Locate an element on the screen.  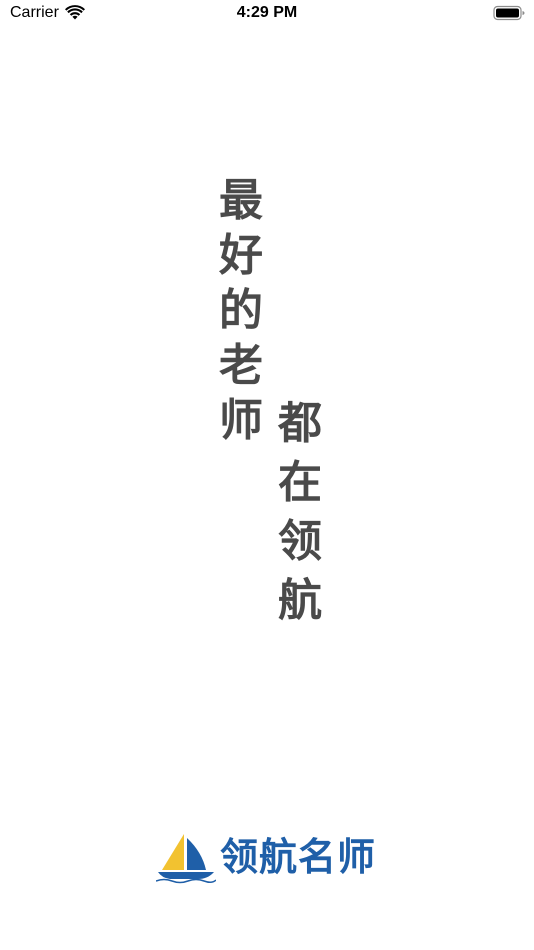
slogan-column-1: 最 好 的 老 师 is located at coordinates (241, 310).